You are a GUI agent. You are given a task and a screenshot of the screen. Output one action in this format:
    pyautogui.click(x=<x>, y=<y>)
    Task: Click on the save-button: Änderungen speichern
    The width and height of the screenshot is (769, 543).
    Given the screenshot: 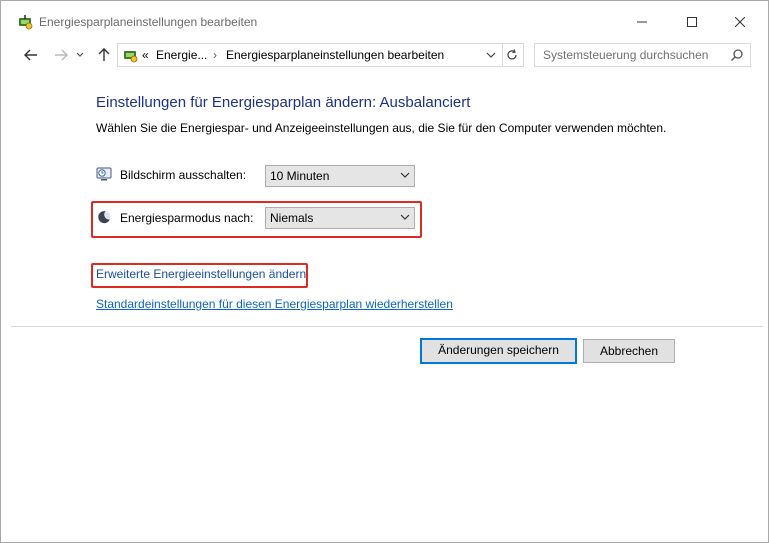 What is the action you would take?
    pyautogui.click(x=498, y=351)
    